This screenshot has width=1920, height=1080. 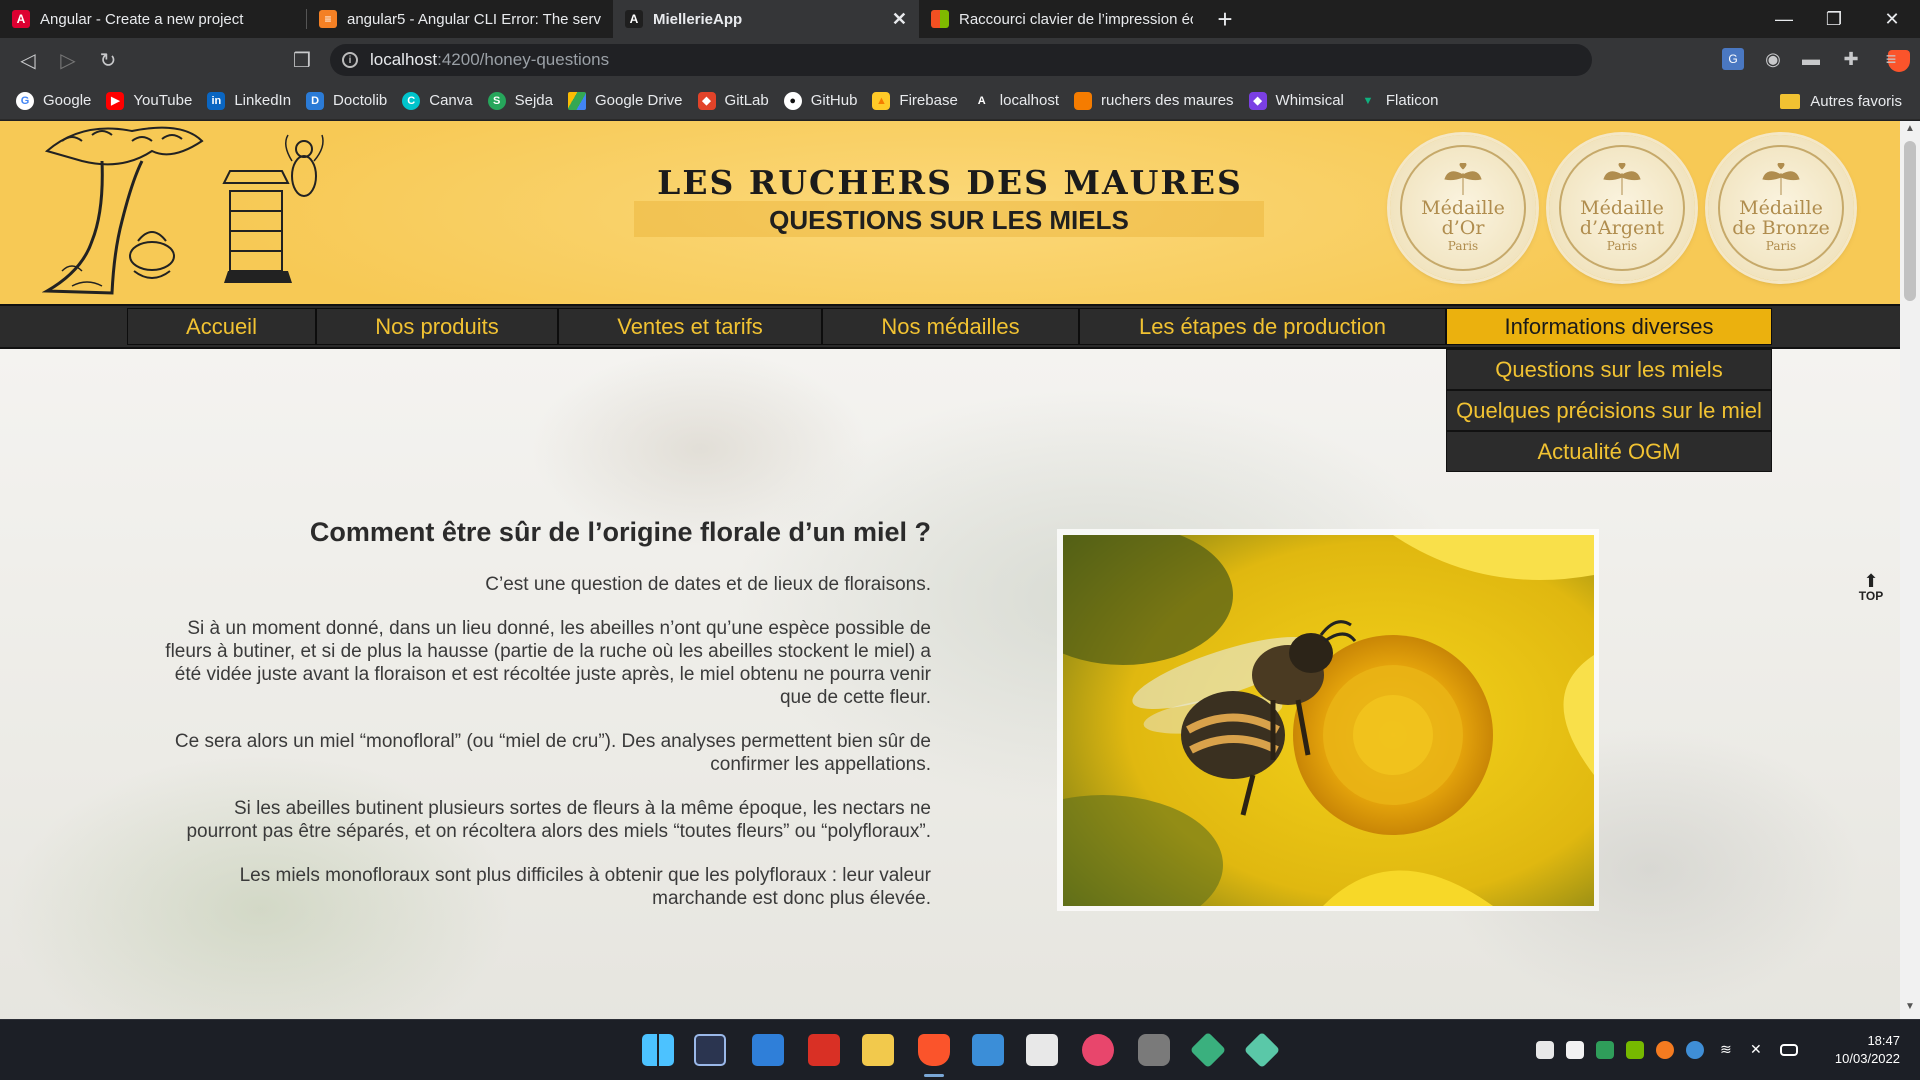 I want to click on minimize-button: —, so click(x=1784, y=19).